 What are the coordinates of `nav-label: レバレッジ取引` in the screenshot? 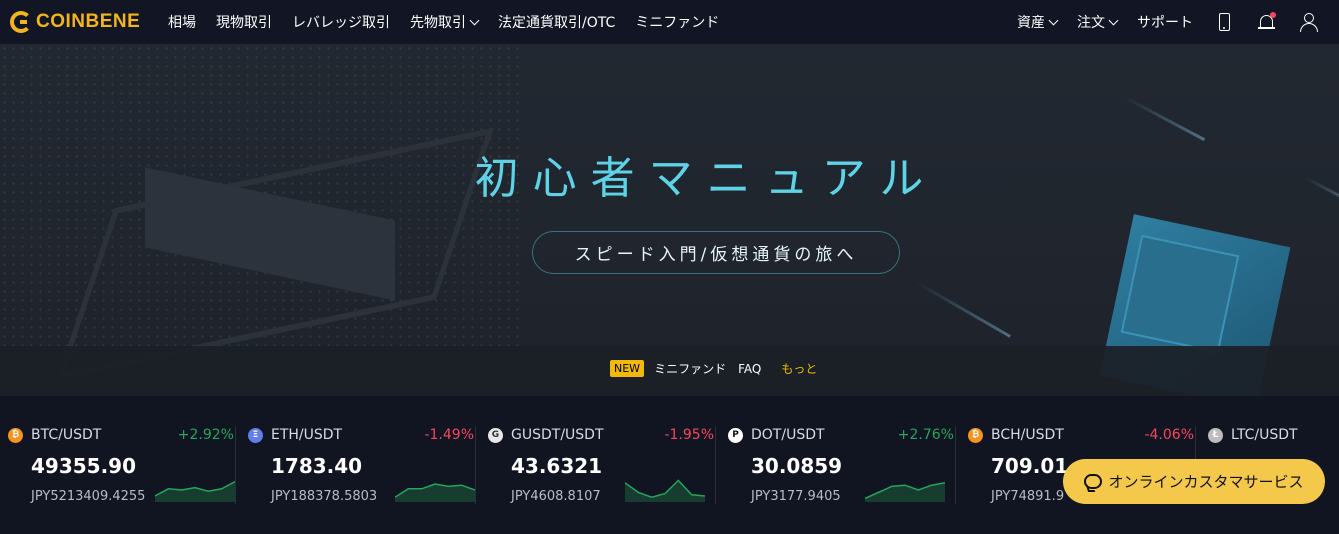 It's located at (341, 23).